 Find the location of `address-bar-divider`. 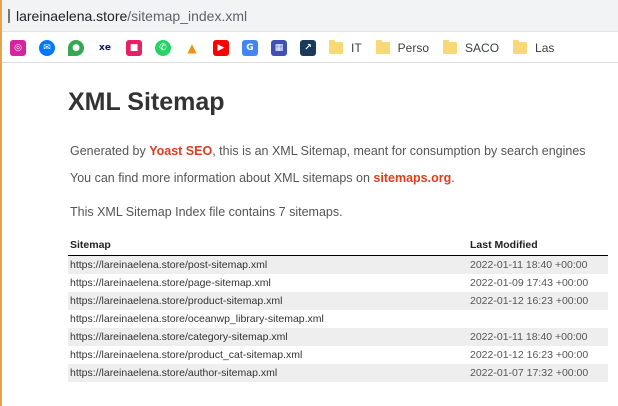

address-bar-divider is located at coordinates (9, 15).